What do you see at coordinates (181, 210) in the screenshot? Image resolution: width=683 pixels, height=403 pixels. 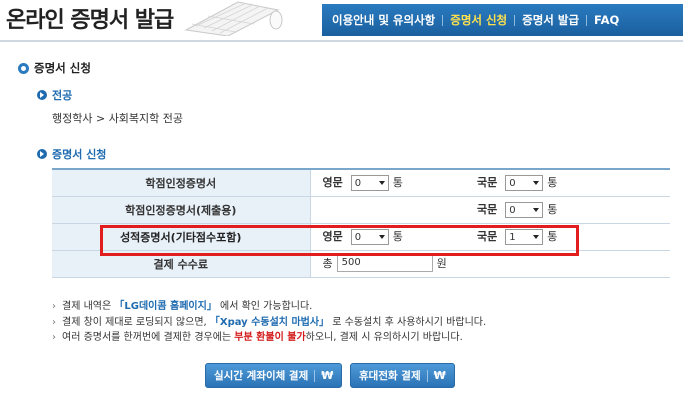 I see `certificate-name: 학점인정증명서(제출용)` at bounding box center [181, 210].